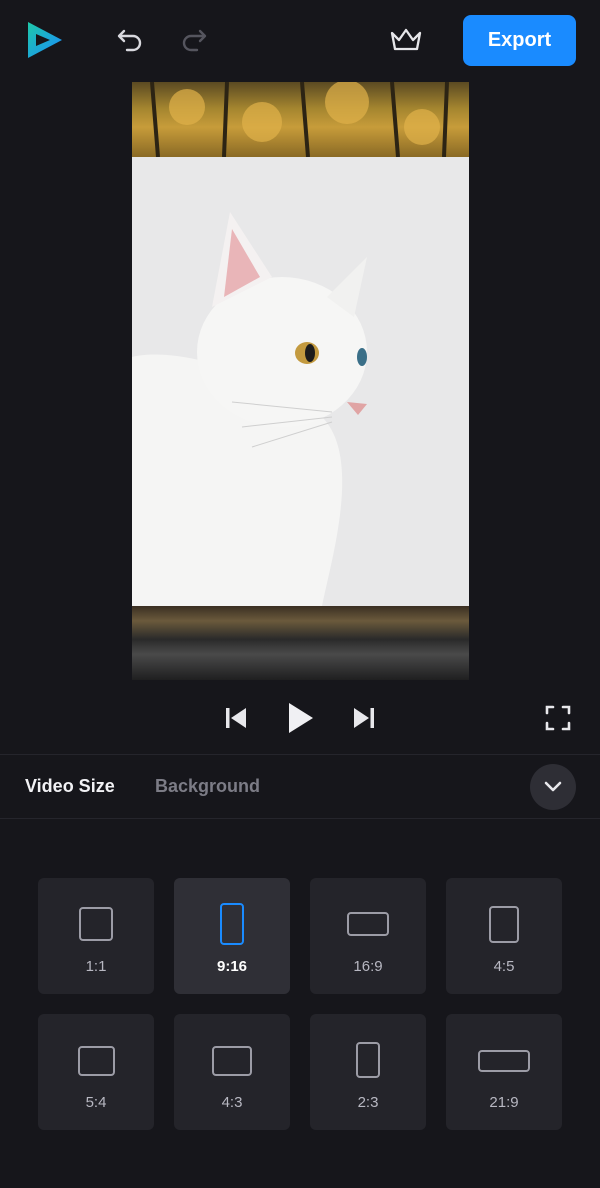 Image resolution: width=600 pixels, height=1188 pixels. I want to click on size-option-1-1: 1:1, so click(96, 936).